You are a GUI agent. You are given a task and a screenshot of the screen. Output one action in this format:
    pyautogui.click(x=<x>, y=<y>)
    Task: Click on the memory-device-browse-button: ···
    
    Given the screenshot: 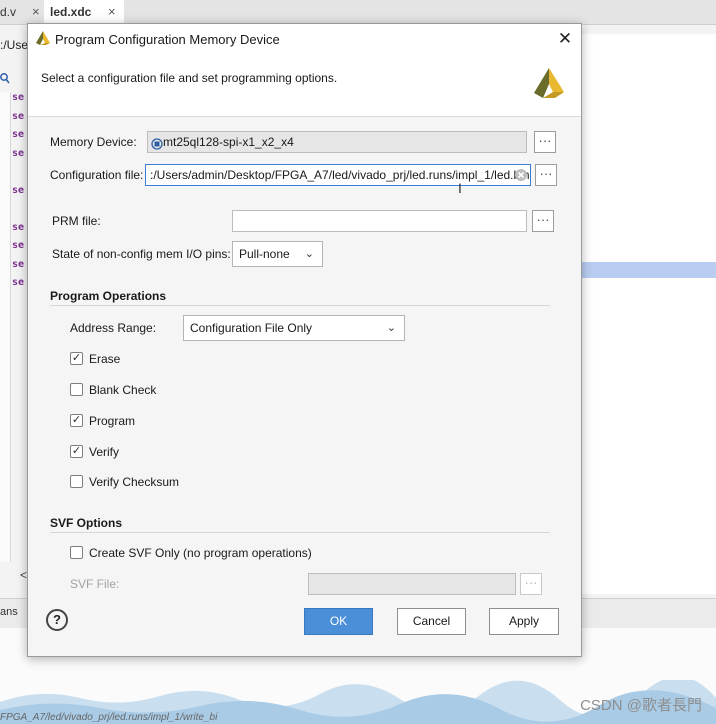 What is the action you would take?
    pyautogui.click(x=545, y=142)
    